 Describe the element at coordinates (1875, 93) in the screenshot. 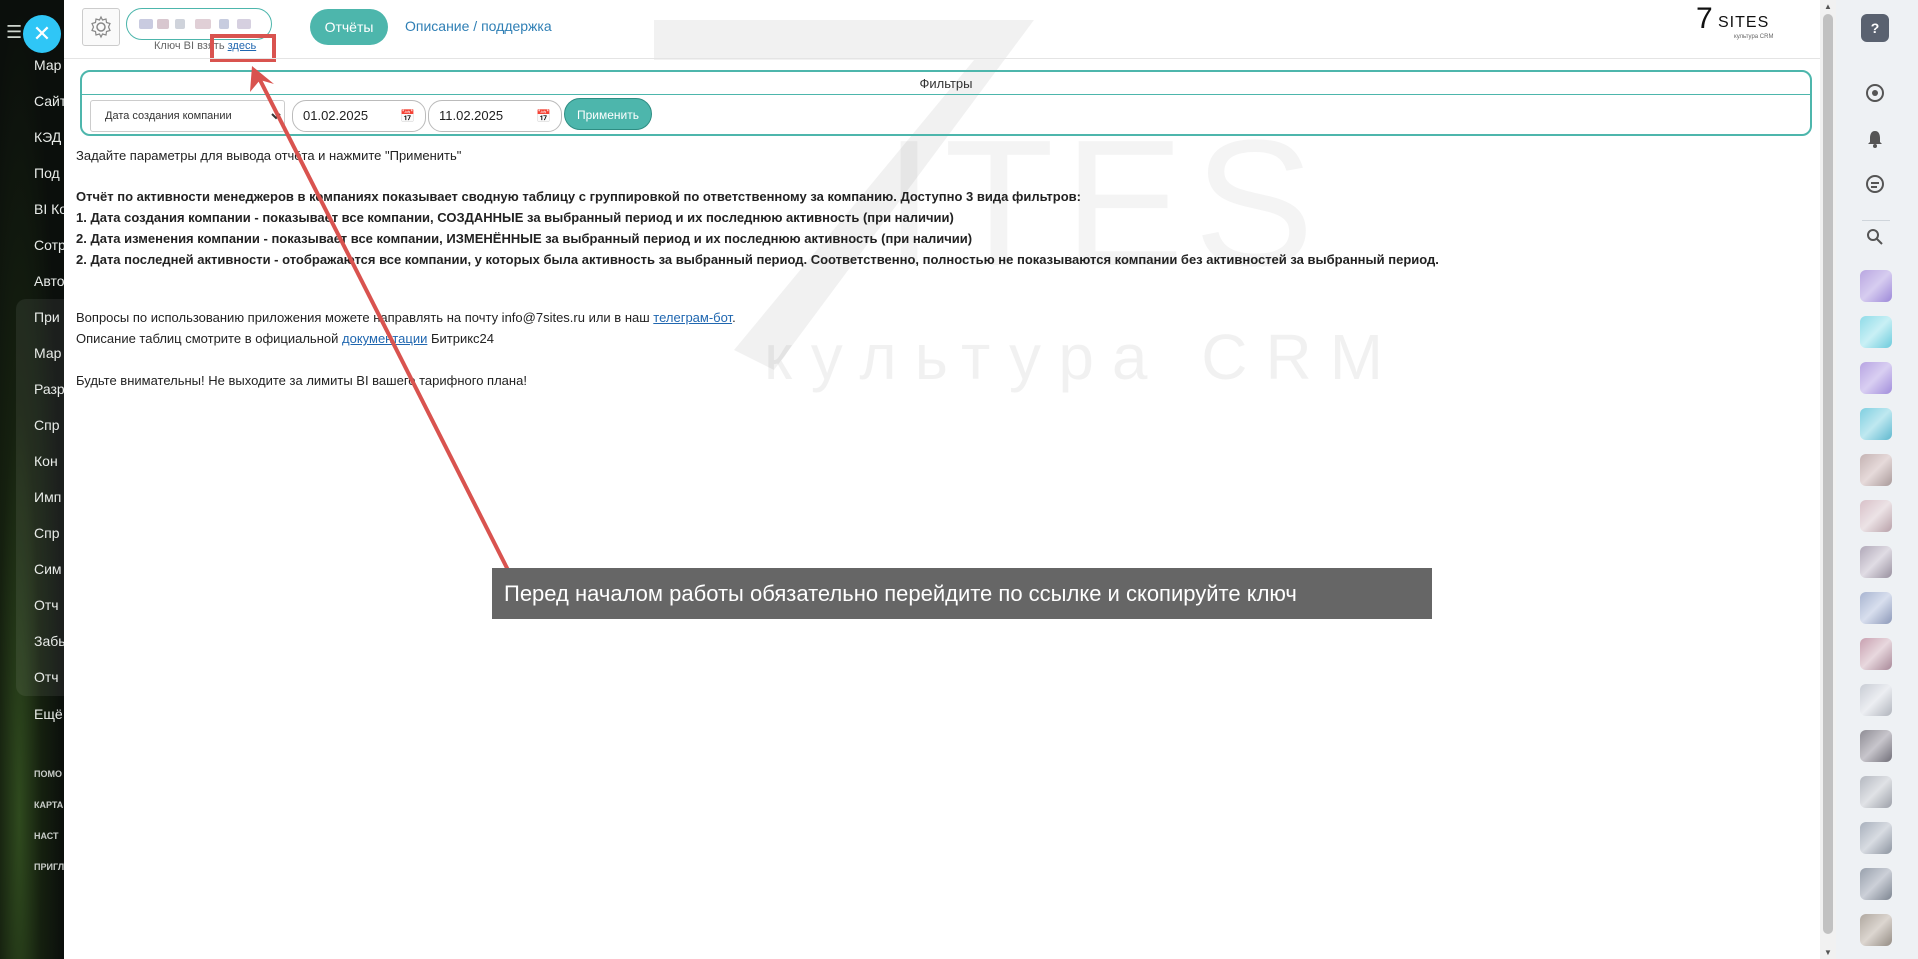

I see `copilot-icon` at that location.